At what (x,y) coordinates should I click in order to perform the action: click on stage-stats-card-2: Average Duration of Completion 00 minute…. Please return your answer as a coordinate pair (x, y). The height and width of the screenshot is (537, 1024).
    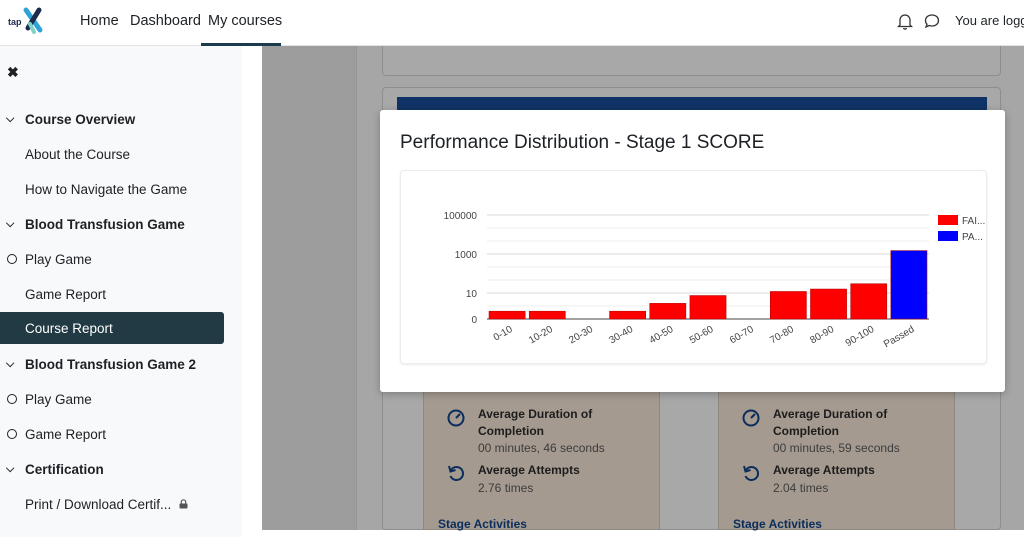
    Looking at the image, I should click on (836, 460).